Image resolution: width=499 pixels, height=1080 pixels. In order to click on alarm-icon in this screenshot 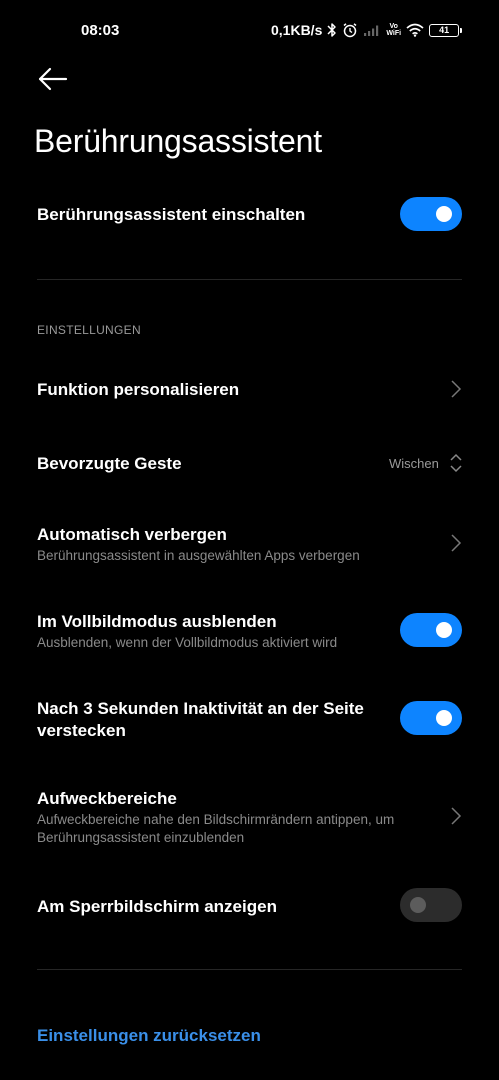, I will do `click(350, 30)`.